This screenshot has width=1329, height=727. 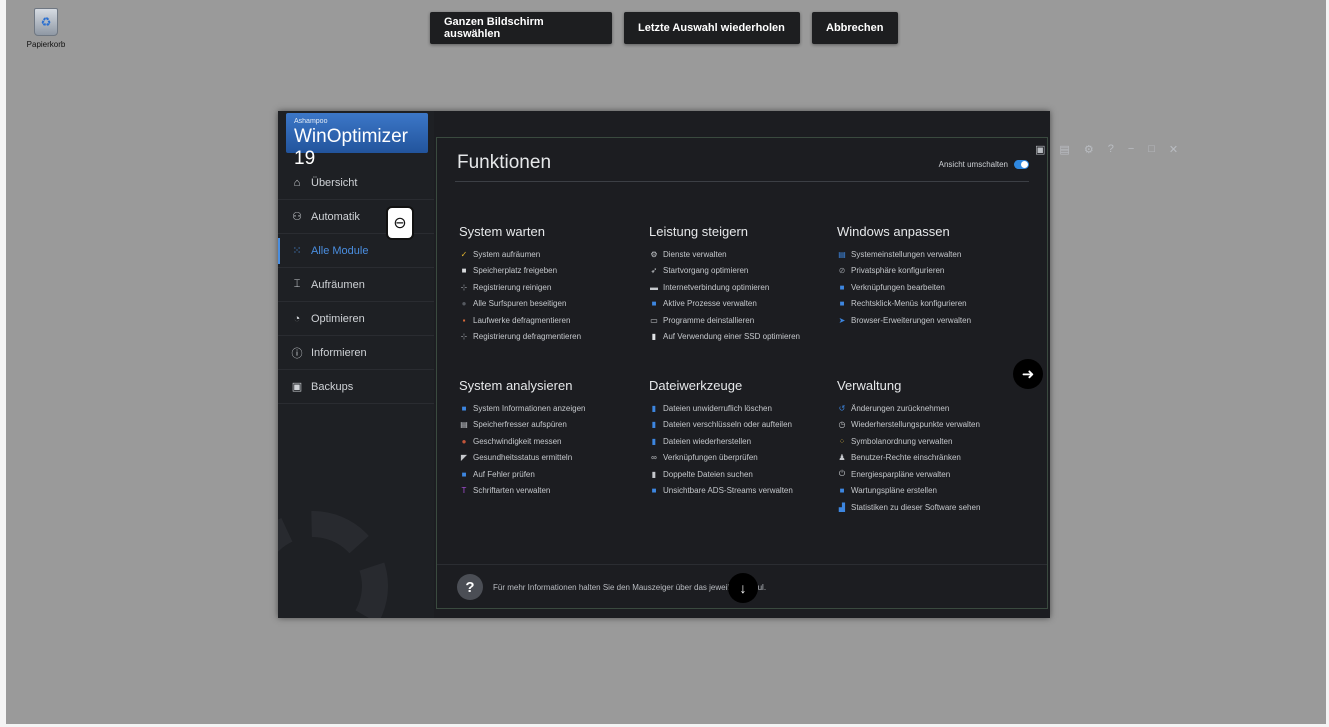 I want to click on module-link: ♟ Benutzer-Rechte einschränken, so click(x=932, y=458).